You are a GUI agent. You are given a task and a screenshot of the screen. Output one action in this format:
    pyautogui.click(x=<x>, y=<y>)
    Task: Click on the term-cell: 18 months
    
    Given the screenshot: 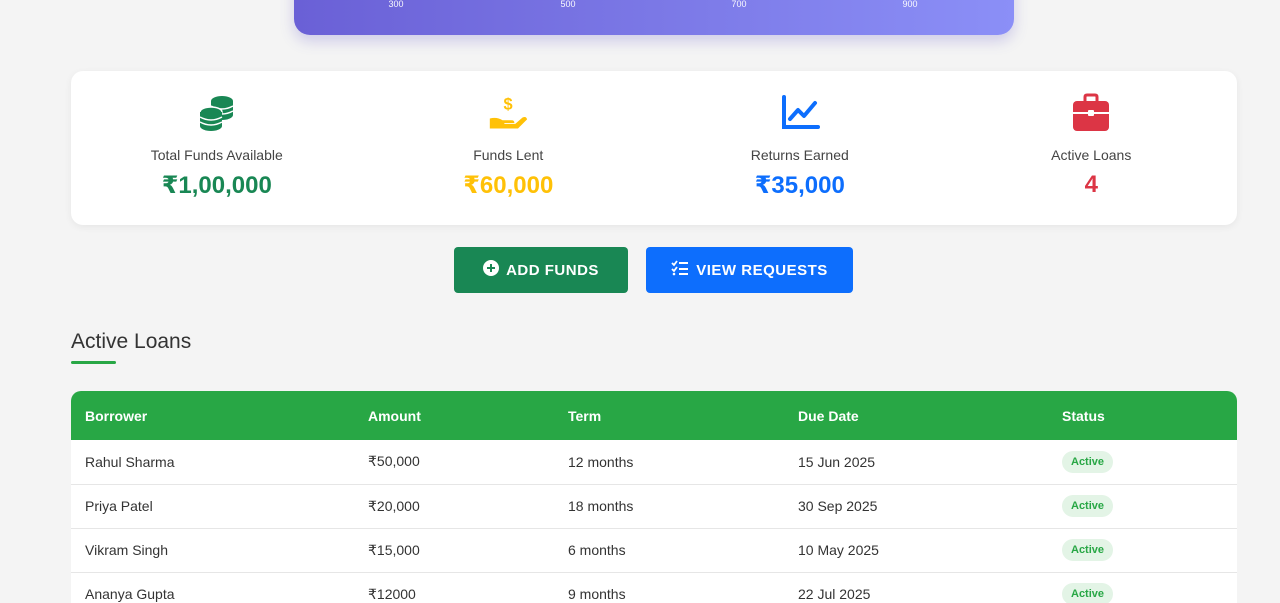 What is the action you would take?
    pyautogui.click(x=669, y=506)
    